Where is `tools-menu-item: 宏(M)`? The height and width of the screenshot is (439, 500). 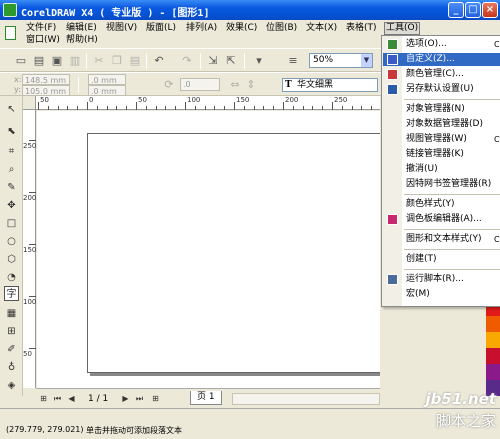 tools-menu-item: 宏(M) is located at coordinates (441, 294).